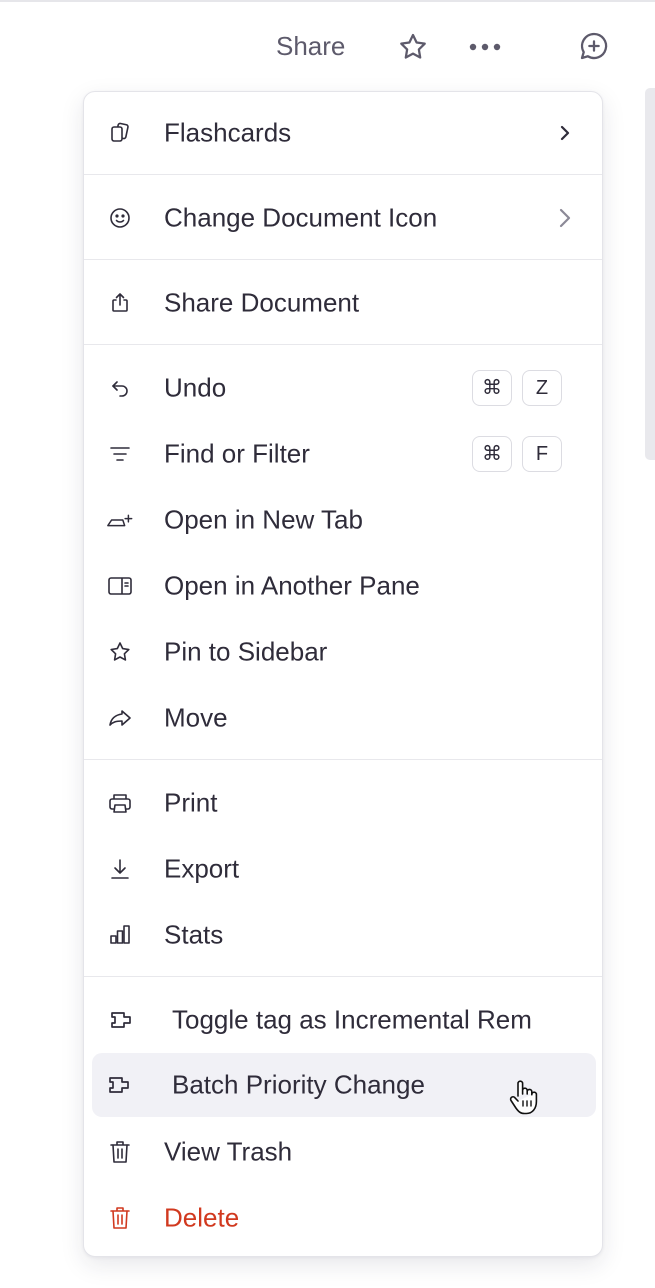 The image size is (655, 1288). Describe the element at coordinates (594, 46) in the screenshot. I see `add-comment-icon` at that location.